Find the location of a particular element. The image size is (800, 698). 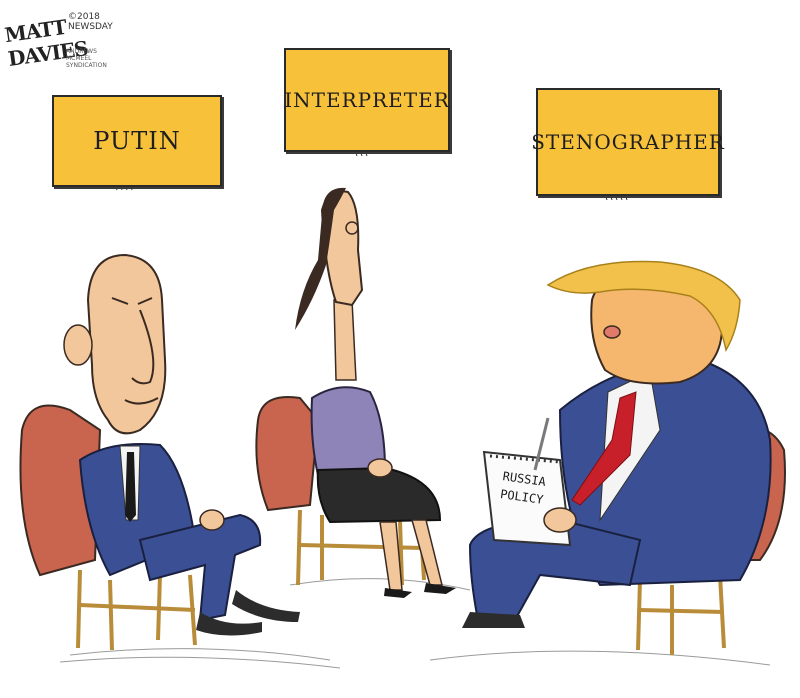

sign-interpreter-label: INTERPRETER is located at coordinates (367, 100).